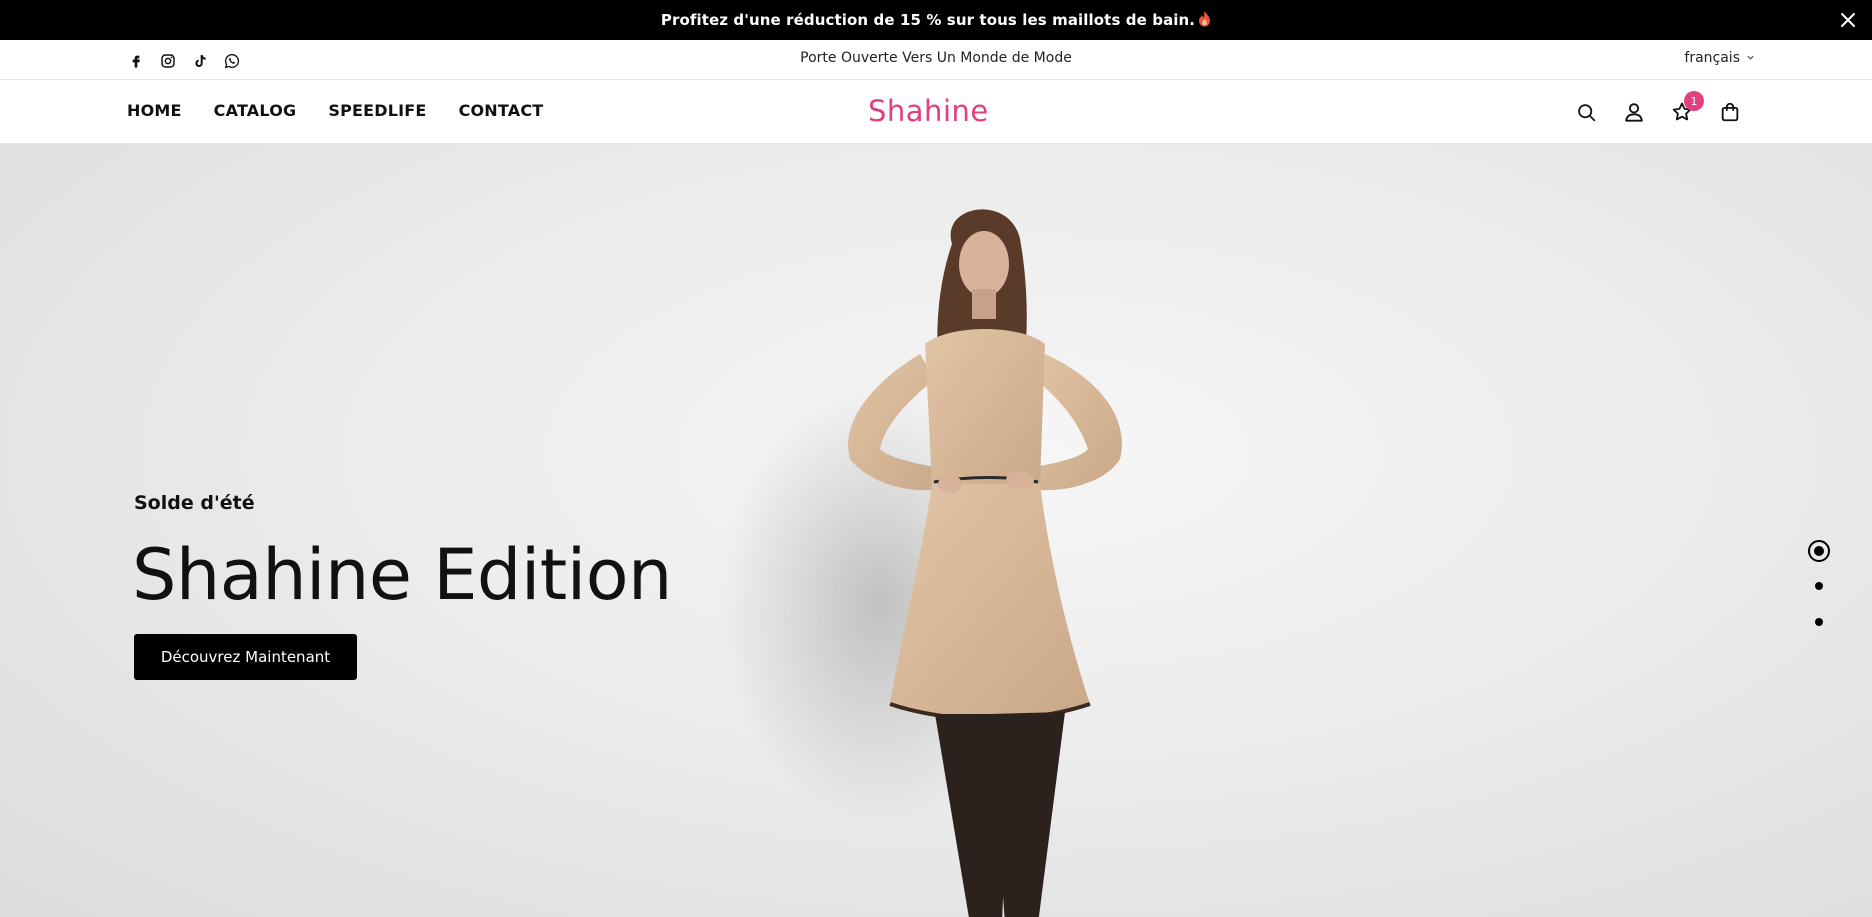 This screenshot has width=1872, height=917. Describe the element at coordinates (928, 111) in the screenshot. I see `logo-text: Shahine` at that location.